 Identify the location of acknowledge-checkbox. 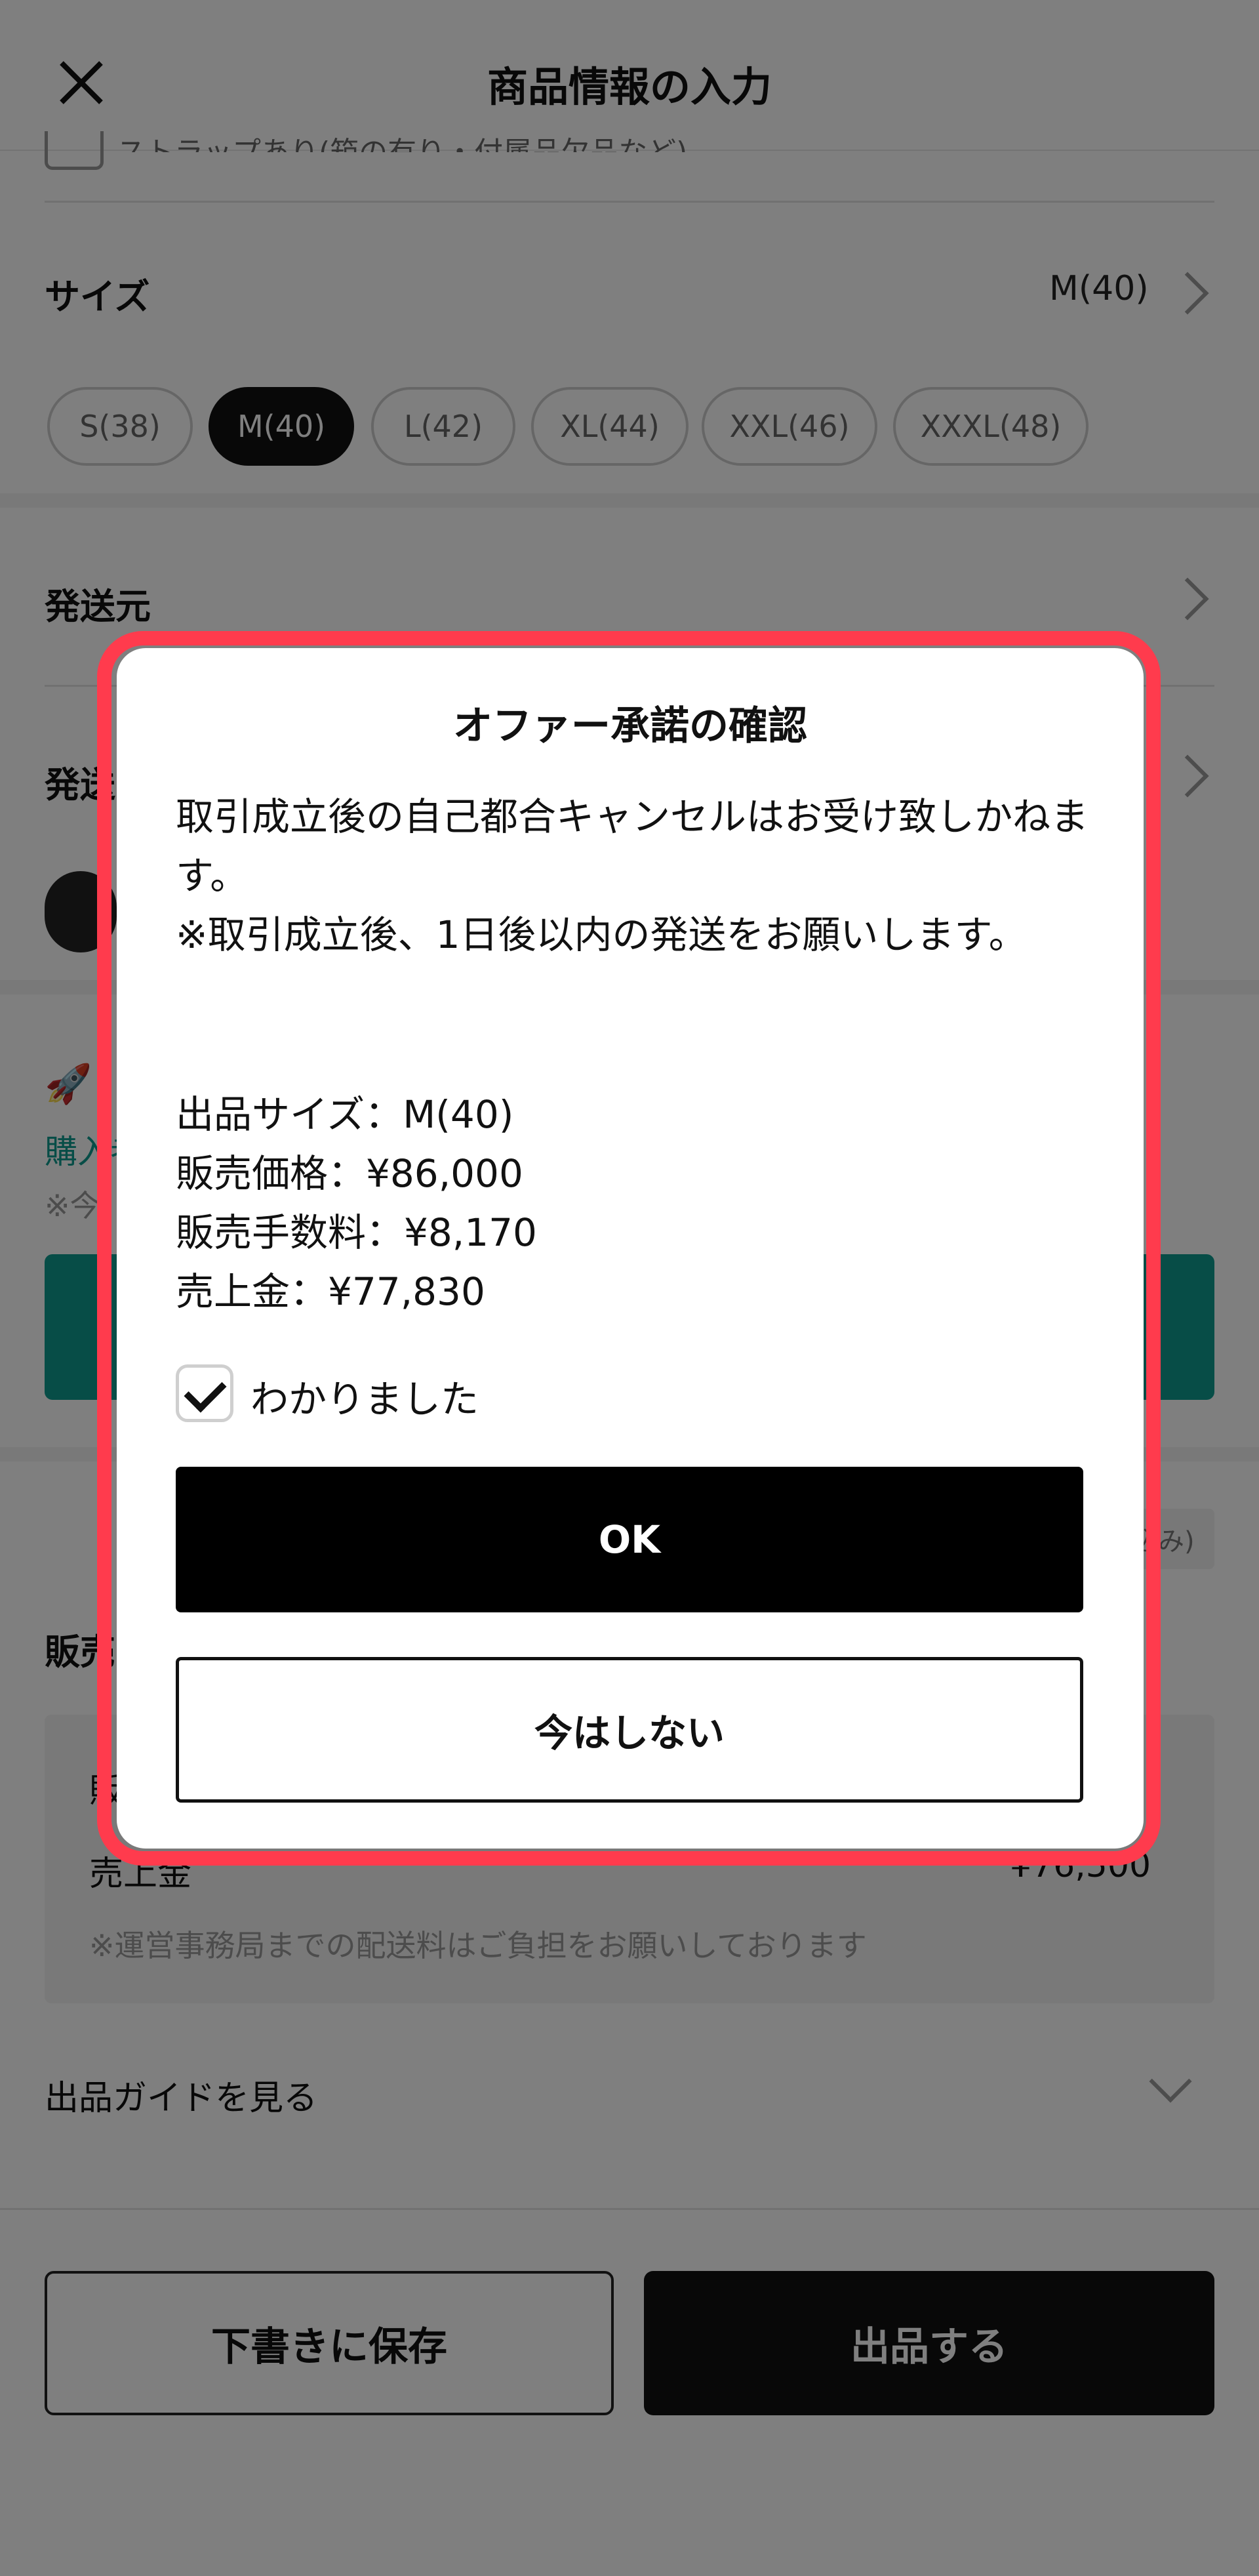
(205, 1393).